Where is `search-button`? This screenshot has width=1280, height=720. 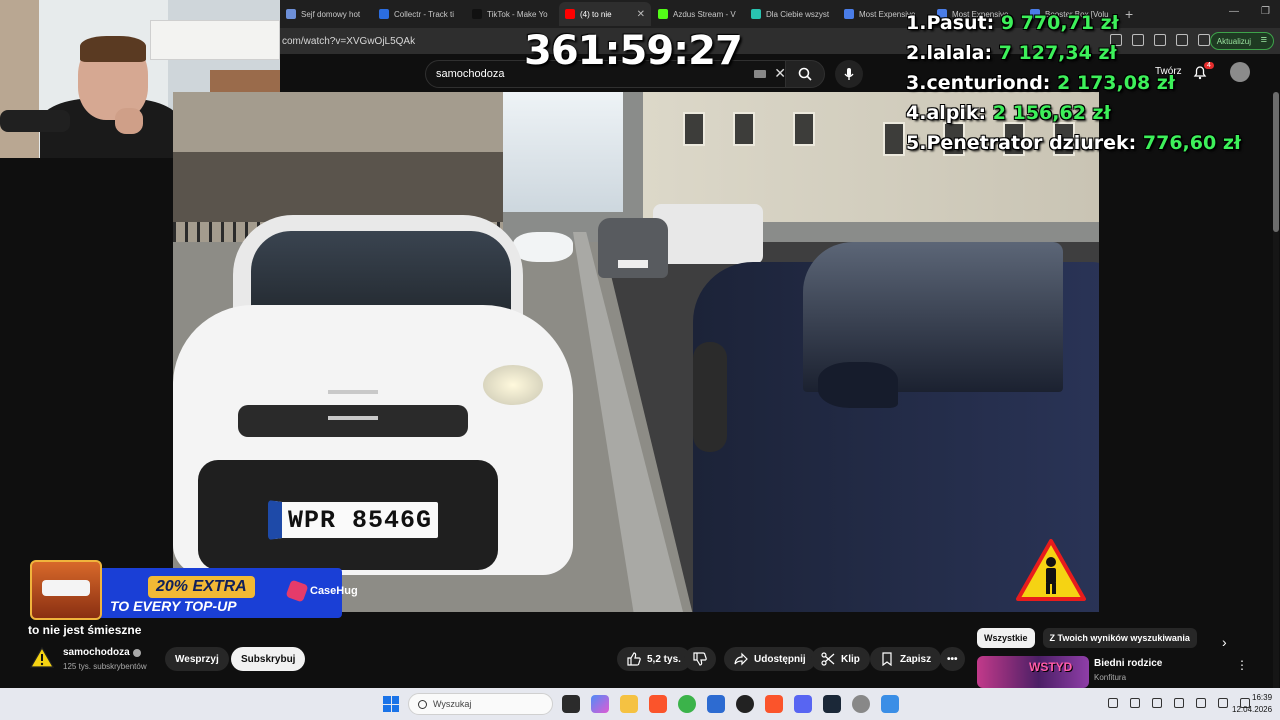 search-button is located at coordinates (805, 74).